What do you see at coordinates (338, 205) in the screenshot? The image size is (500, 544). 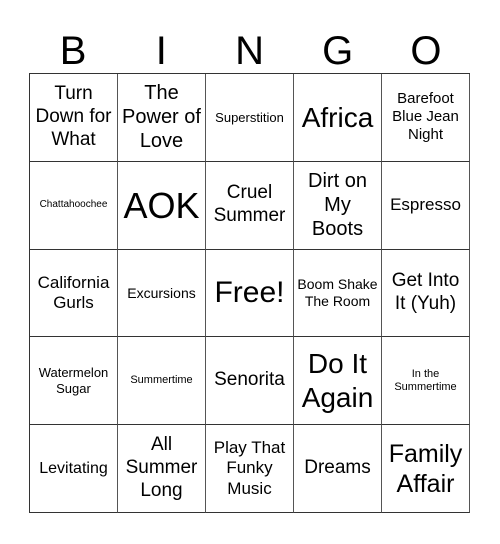 I see `bingo-cell: Dirt on My Boots` at bounding box center [338, 205].